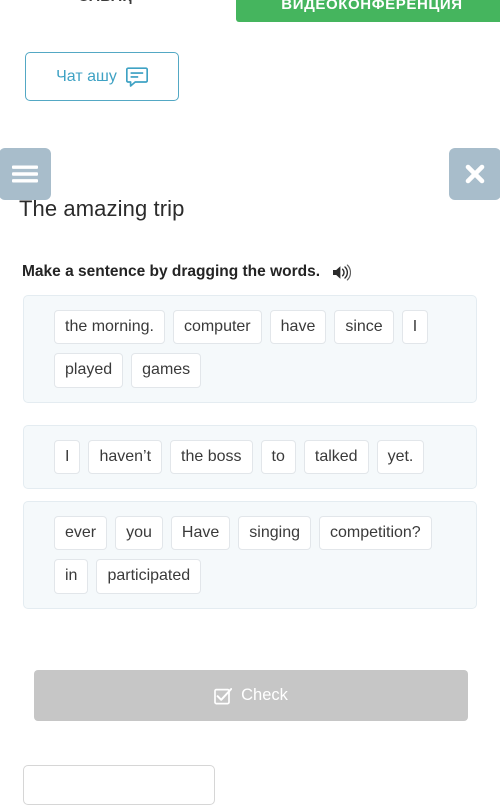 The height and width of the screenshot is (805, 500). I want to click on page-title: The amazing trip, so click(102, 208).